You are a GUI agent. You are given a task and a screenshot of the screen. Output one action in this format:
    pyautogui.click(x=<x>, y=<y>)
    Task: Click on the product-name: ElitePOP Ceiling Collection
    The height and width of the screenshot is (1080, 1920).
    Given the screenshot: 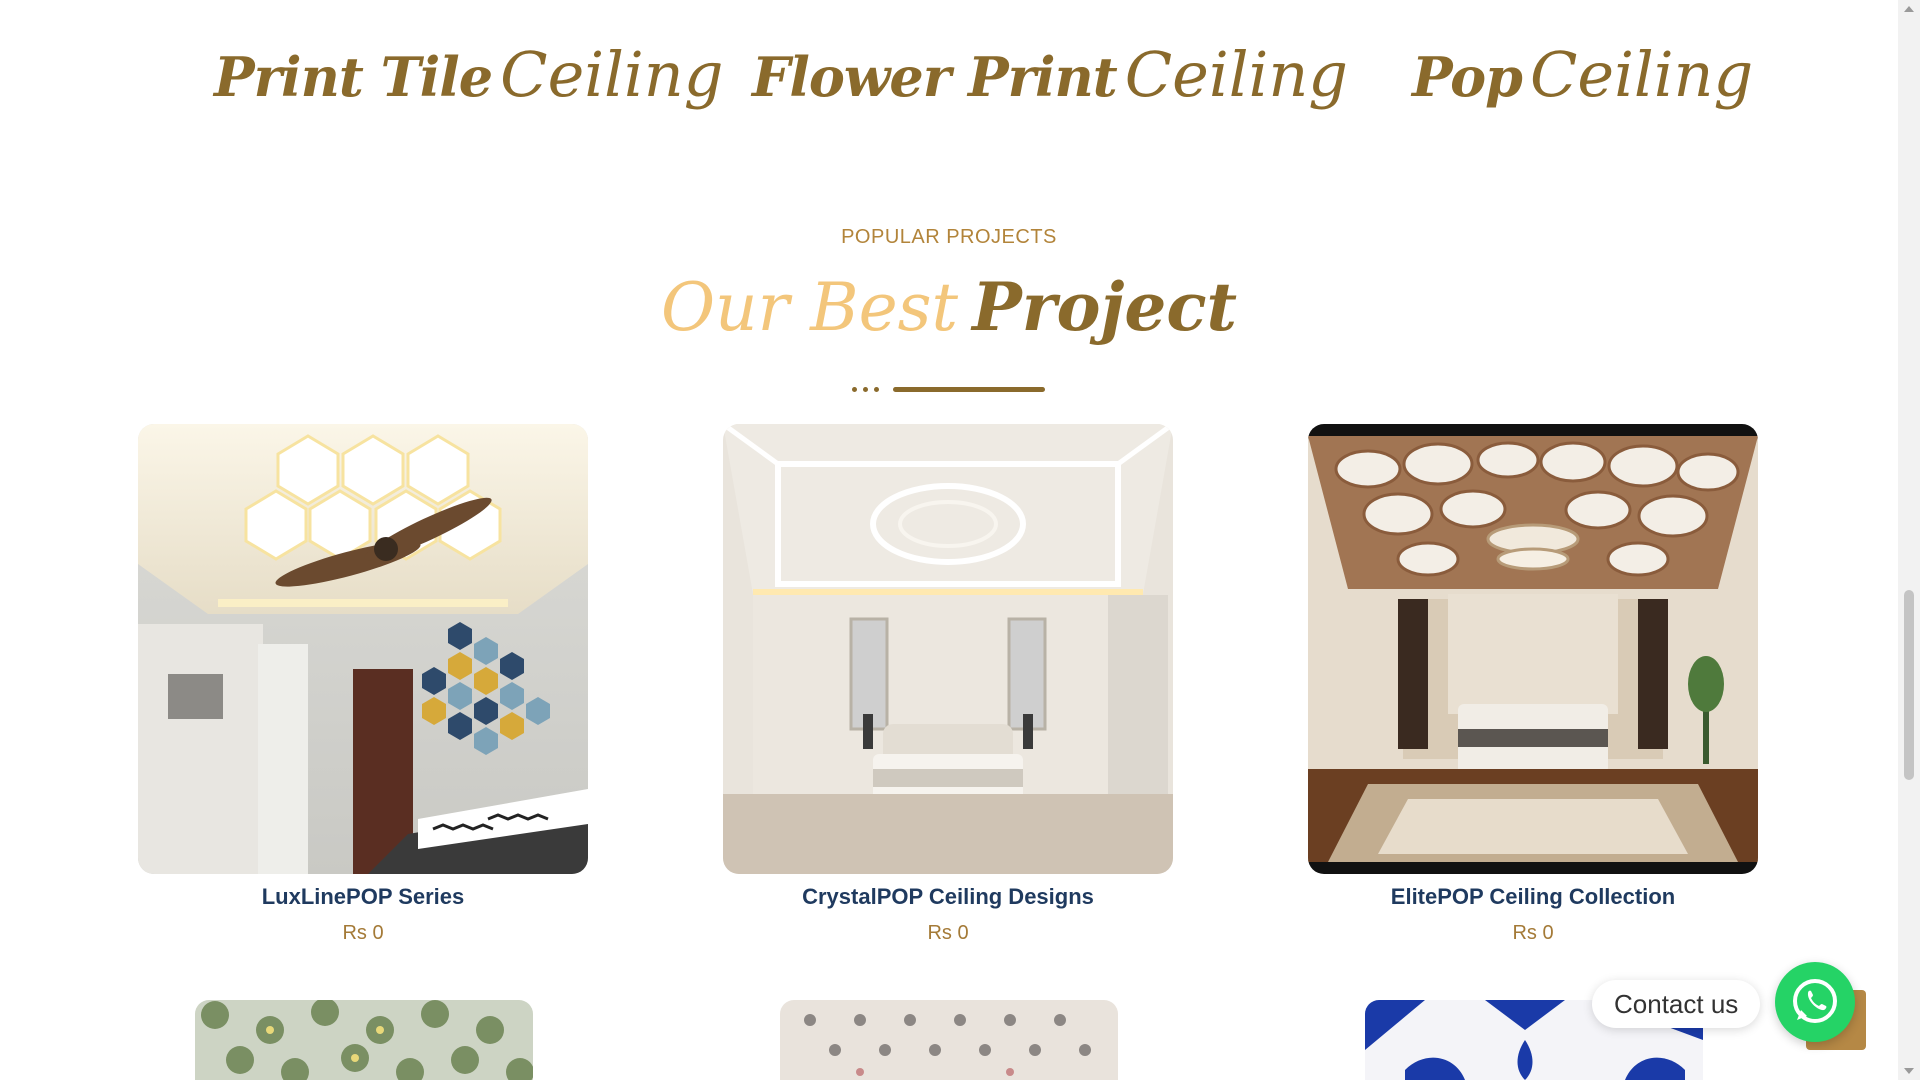 What is the action you would take?
    pyautogui.click(x=1533, y=897)
    